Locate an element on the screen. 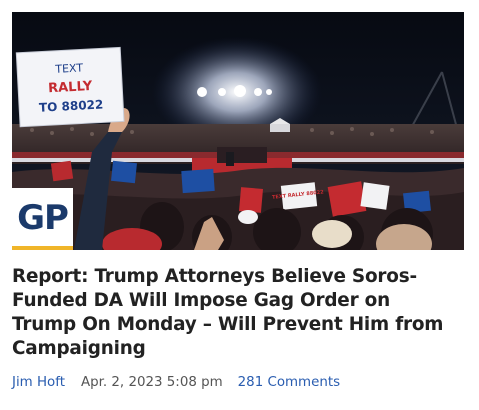  comments-link: 281 Comments is located at coordinates (289, 382).